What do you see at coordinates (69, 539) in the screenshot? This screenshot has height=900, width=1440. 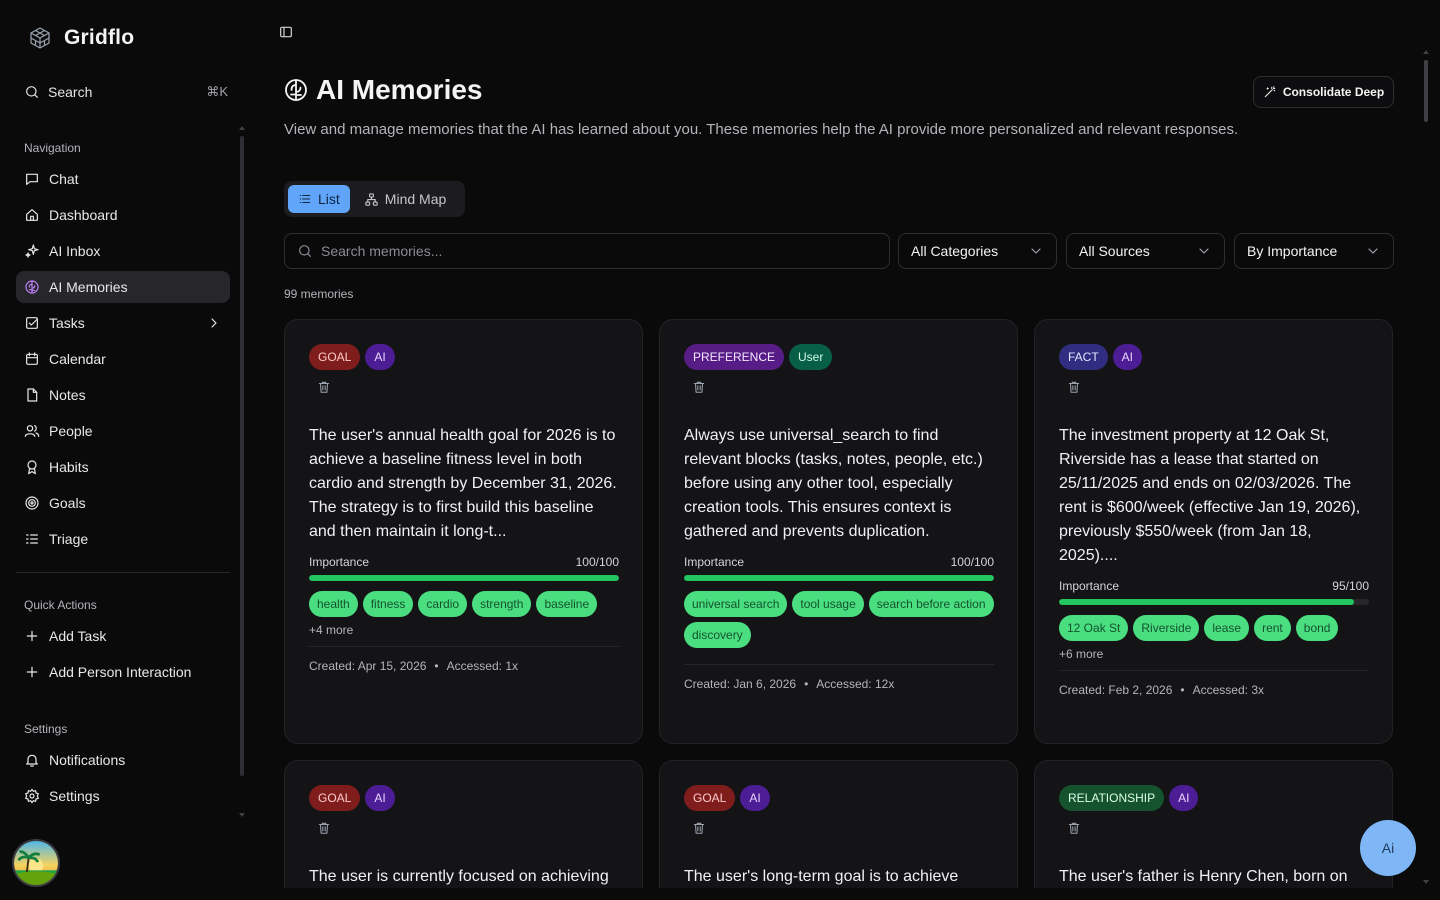 I see `sidebar-item-label: Triage` at bounding box center [69, 539].